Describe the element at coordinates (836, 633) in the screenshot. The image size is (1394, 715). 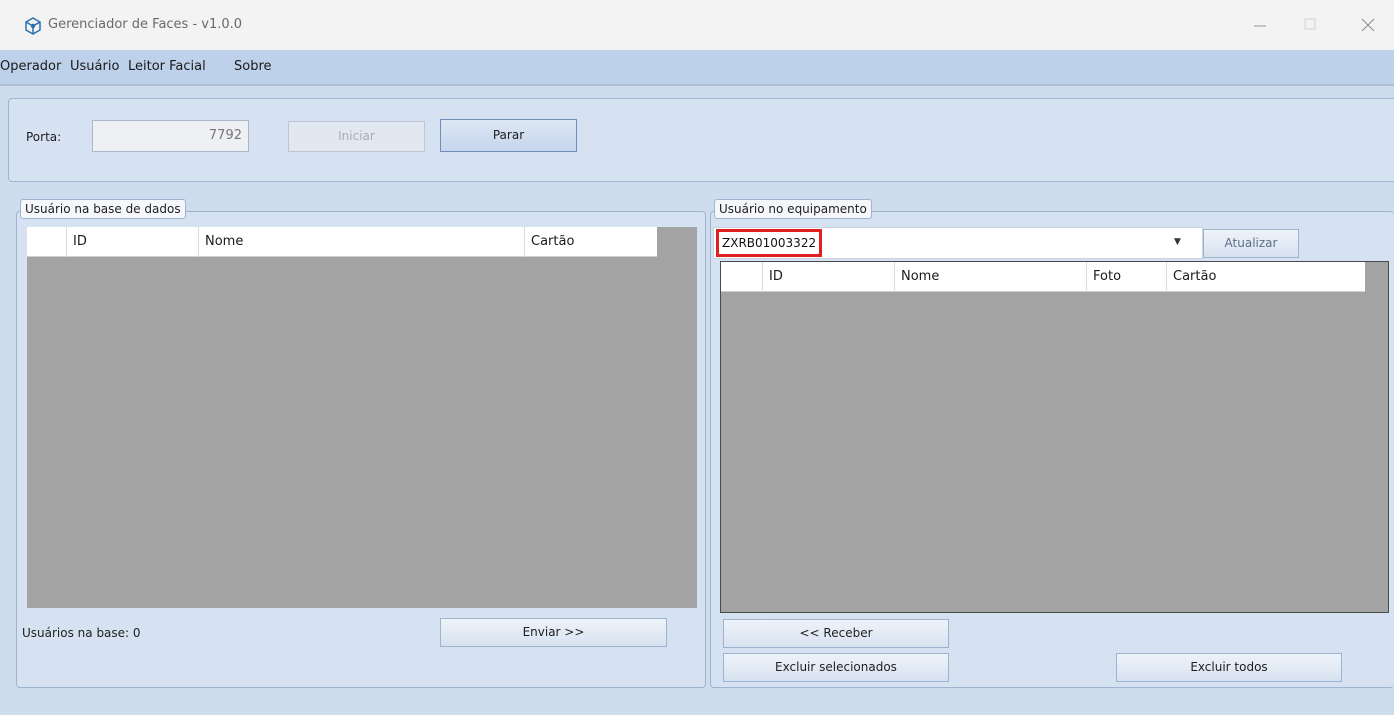
I see `receive-button: << Receber` at that location.